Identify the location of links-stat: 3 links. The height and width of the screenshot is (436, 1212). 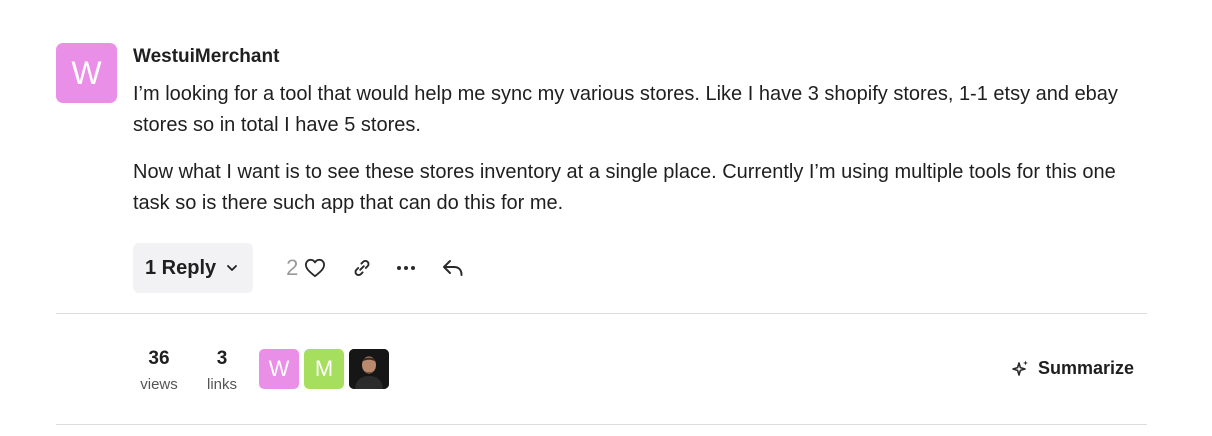
(222, 370).